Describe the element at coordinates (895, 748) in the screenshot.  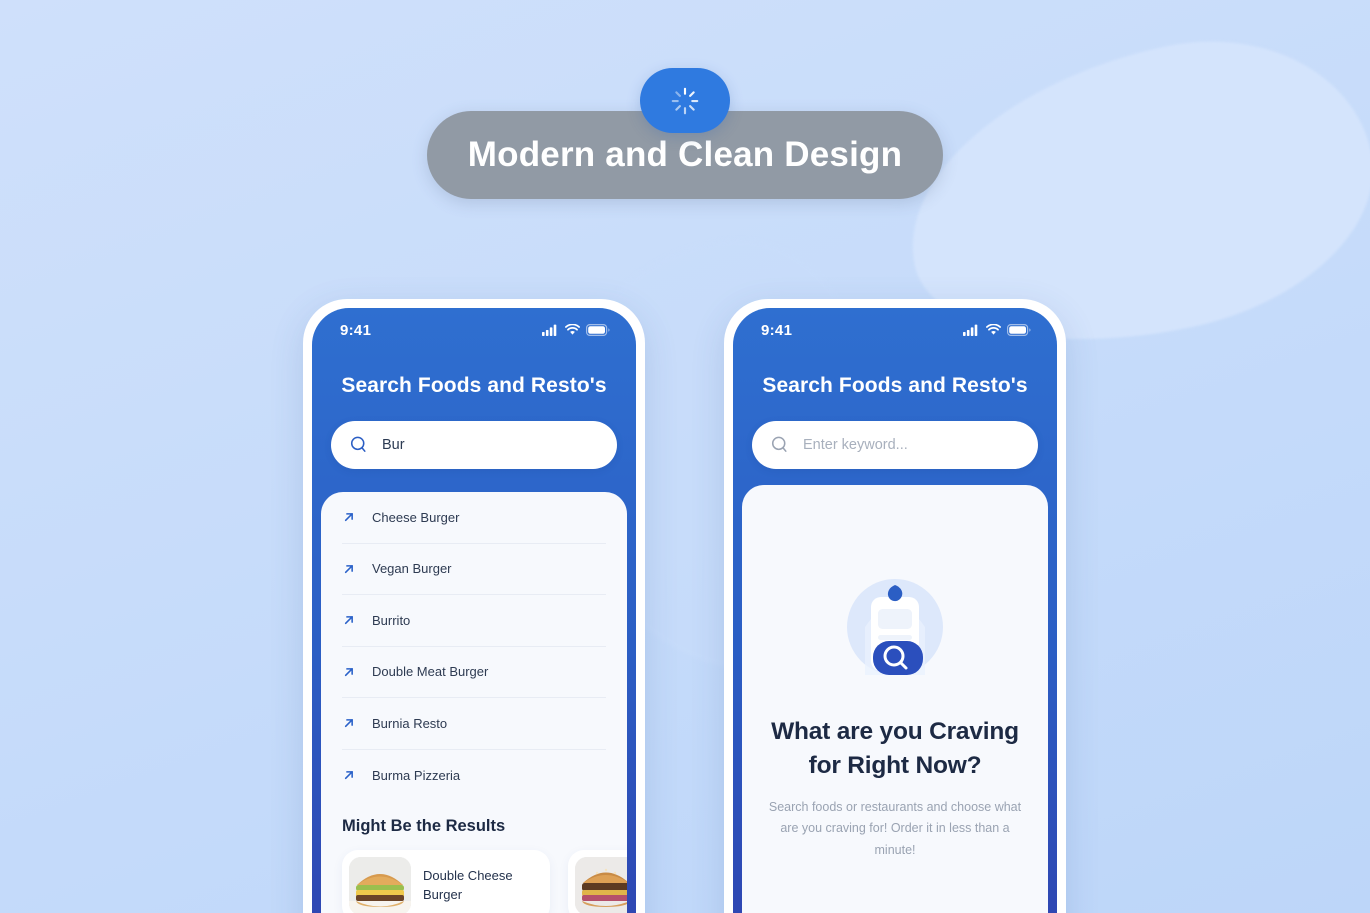
I see `empty-state-title: What are you Craving for Right Now?` at that location.